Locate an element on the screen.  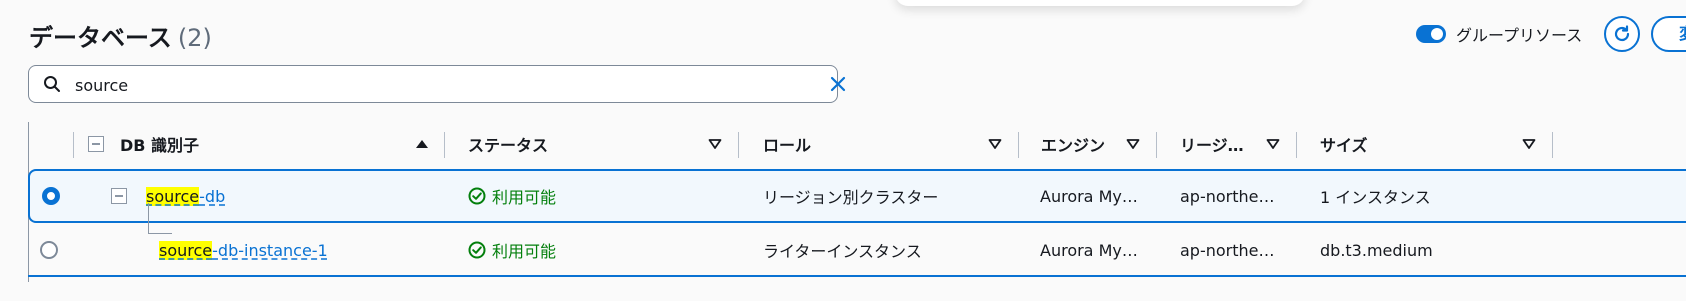
header-size: サイズ is located at coordinates (1344, 144).